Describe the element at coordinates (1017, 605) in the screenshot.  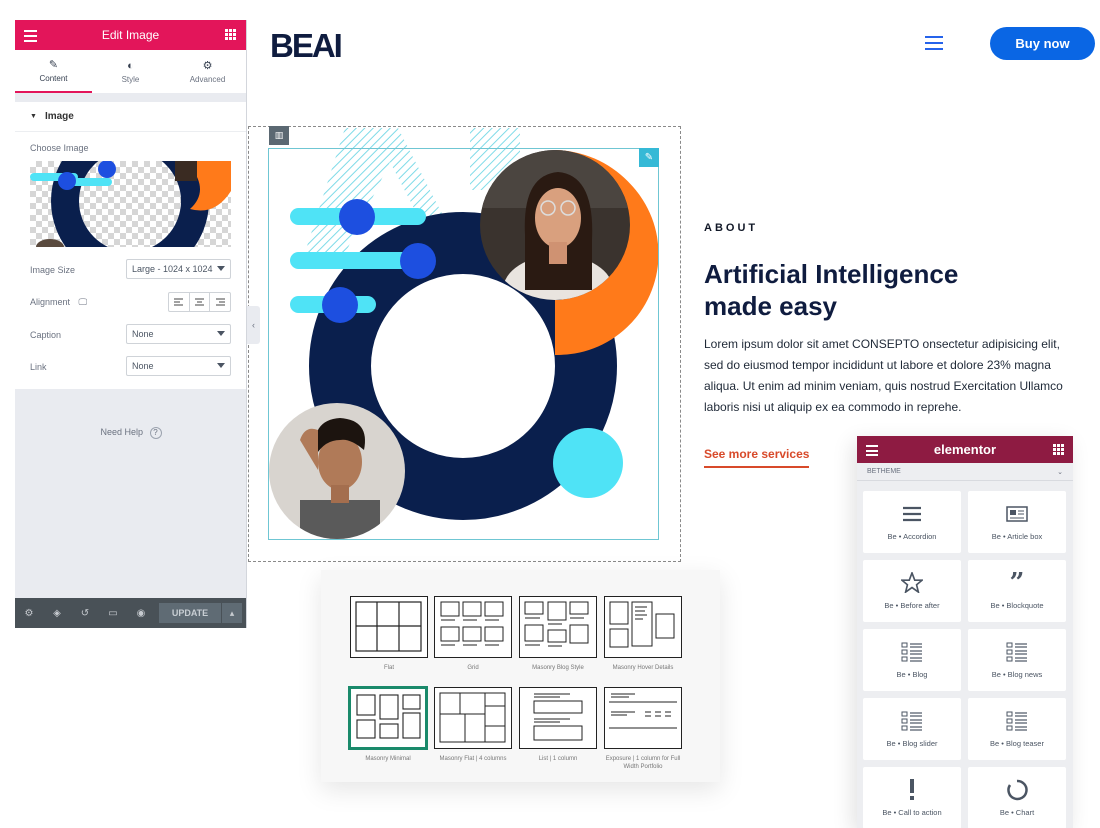
I see `widget-label: Be • Blockquote` at that location.